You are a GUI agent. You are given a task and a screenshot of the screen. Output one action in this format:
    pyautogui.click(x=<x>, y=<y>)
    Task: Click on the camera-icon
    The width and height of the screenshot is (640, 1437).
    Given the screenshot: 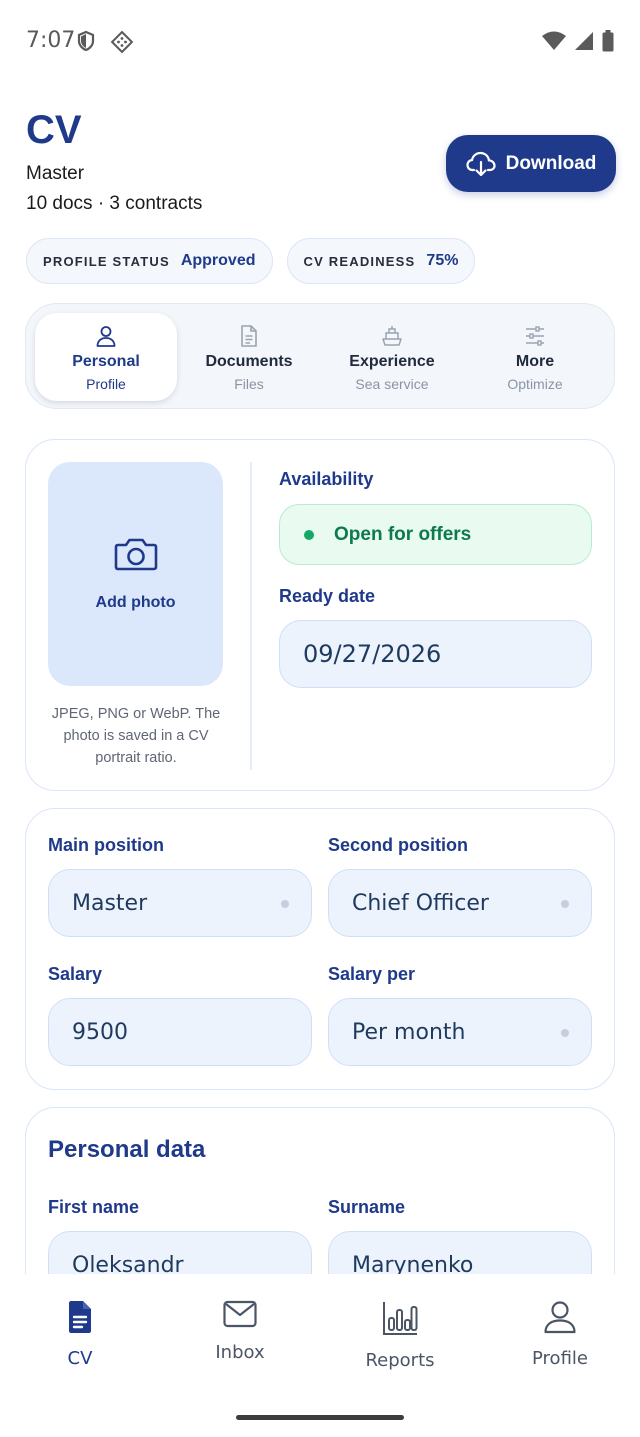 What is the action you would take?
    pyautogui.click(x=135, y=554)
    